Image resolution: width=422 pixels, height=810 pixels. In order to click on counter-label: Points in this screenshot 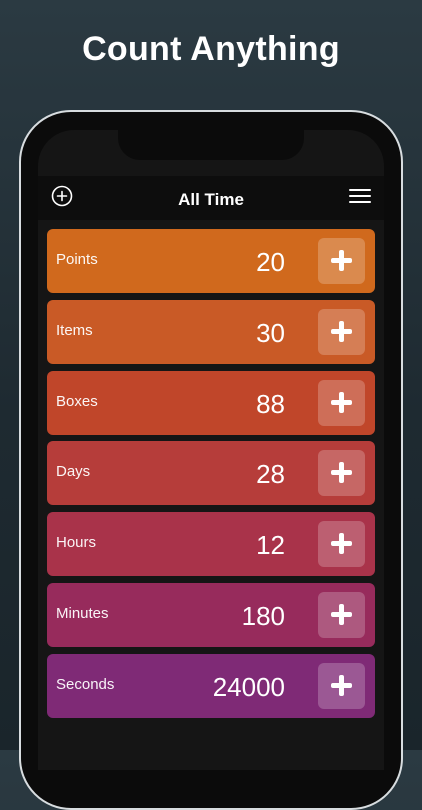, I will do `click(77, 259)`.